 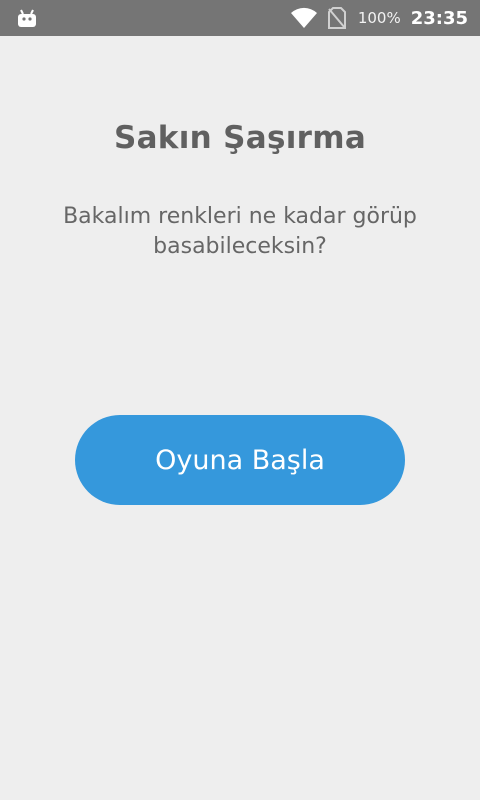 What do you see at coordinates (303, 17) in the screenshot?
I see `wifi-icon` at bounding box center [303, 17].